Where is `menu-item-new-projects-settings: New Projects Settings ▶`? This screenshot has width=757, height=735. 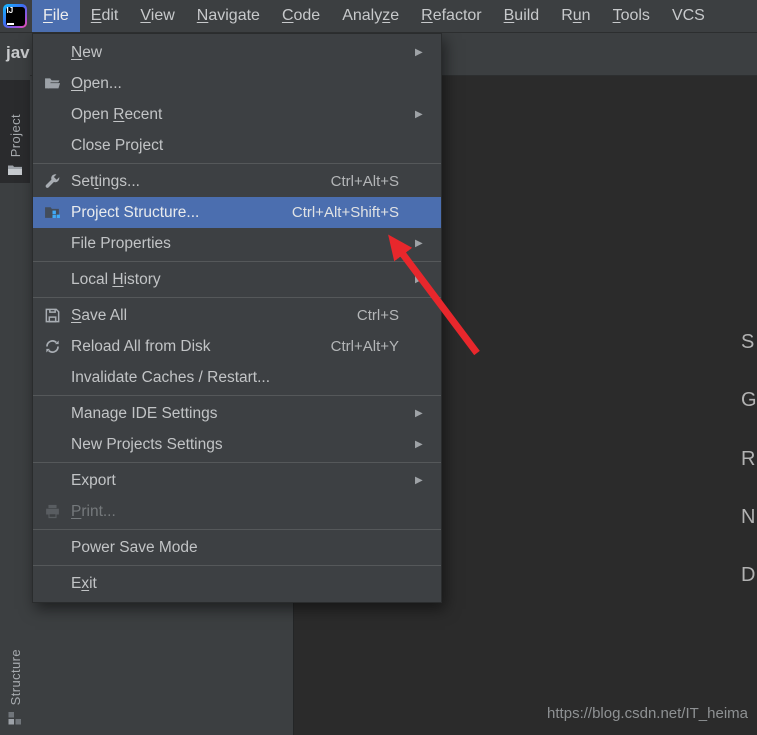 menu-item-new-projects-settings: New Projects Settings ▶ is located at coordinates (237, 444).